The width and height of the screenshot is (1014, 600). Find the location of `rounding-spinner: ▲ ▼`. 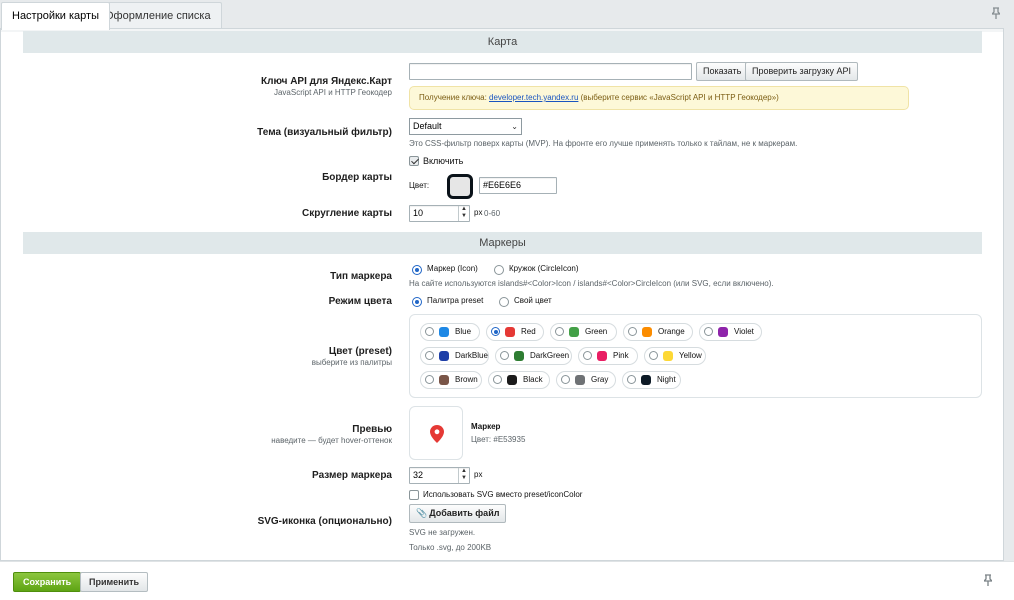

rounding-spinner: ▲ ▼ is located at coordinates (463, 213).